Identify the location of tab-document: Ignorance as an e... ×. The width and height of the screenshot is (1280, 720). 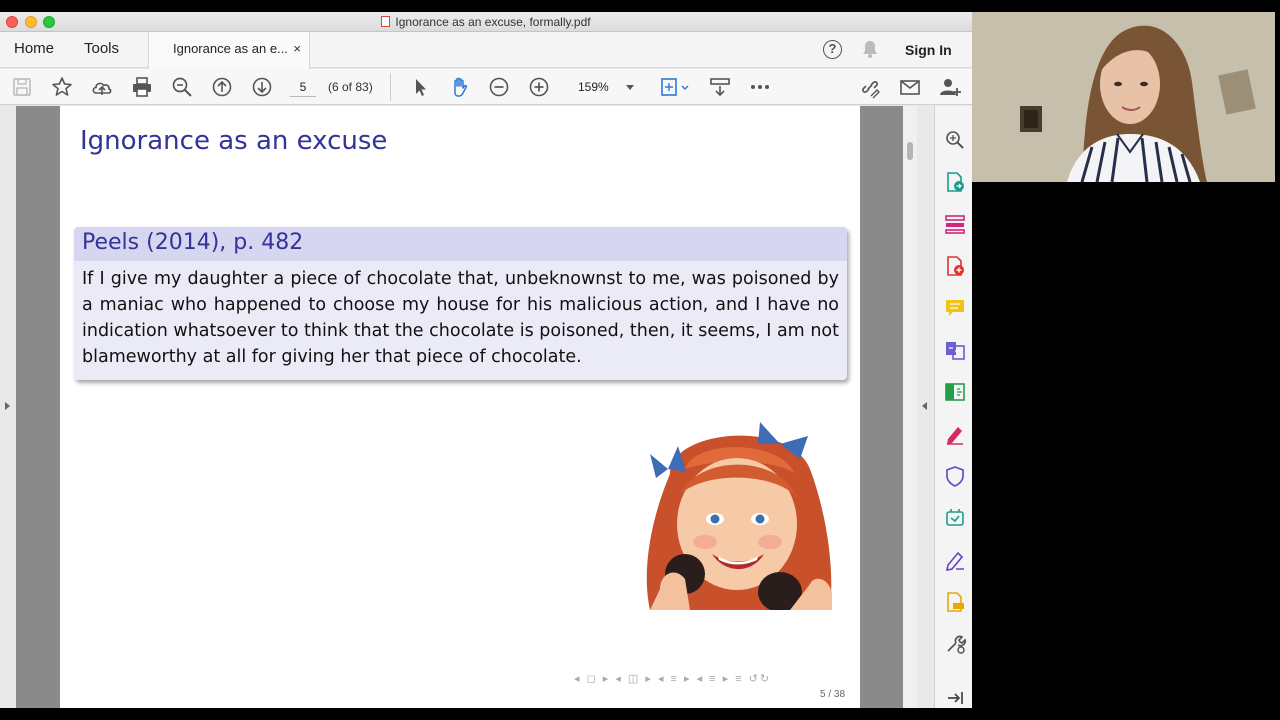
(229, 50).